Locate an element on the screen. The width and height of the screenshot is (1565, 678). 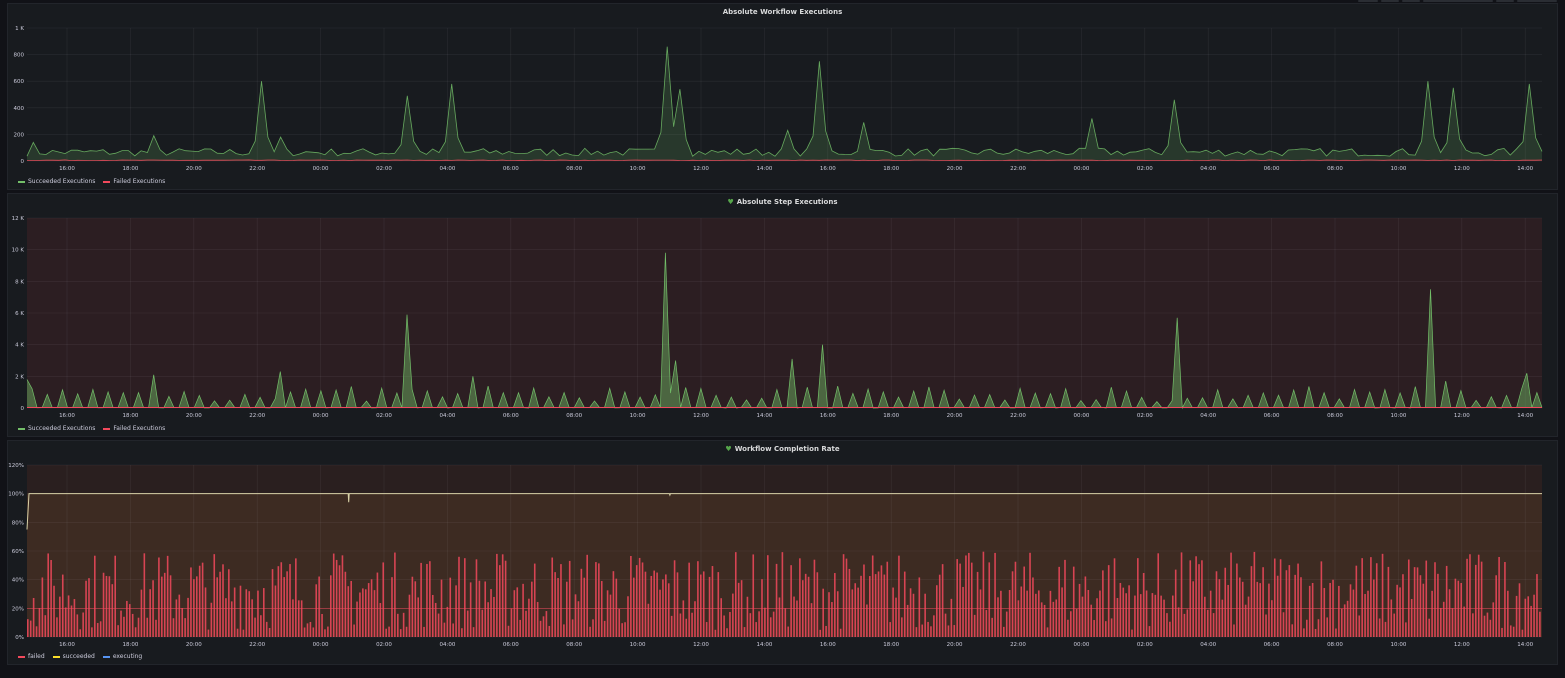
legend-item-succeeded: succeeded is located at coordinates (73, 656).